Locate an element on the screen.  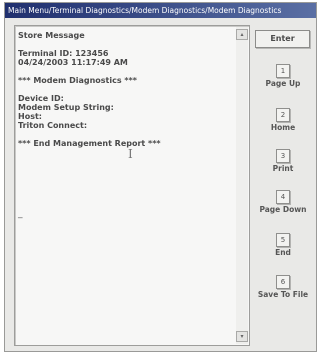
report-line: *** Modem Diagnostics *** is located at coordinates (77, 80).